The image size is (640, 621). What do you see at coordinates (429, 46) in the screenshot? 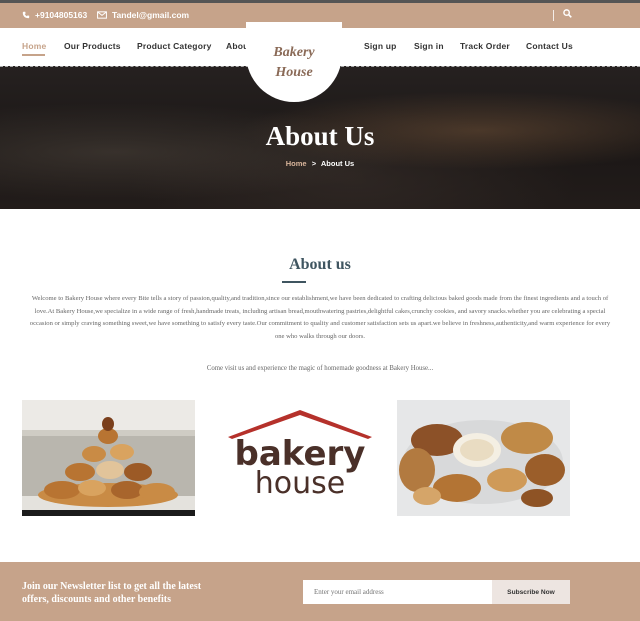
I see `nav-sign-in: Sign in` at bounding box center [429, 46].